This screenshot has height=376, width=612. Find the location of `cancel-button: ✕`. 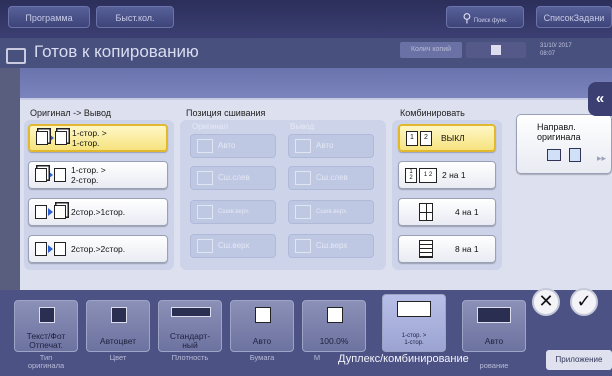

cancel-button: ✕ is located at coordinates (546, 302).